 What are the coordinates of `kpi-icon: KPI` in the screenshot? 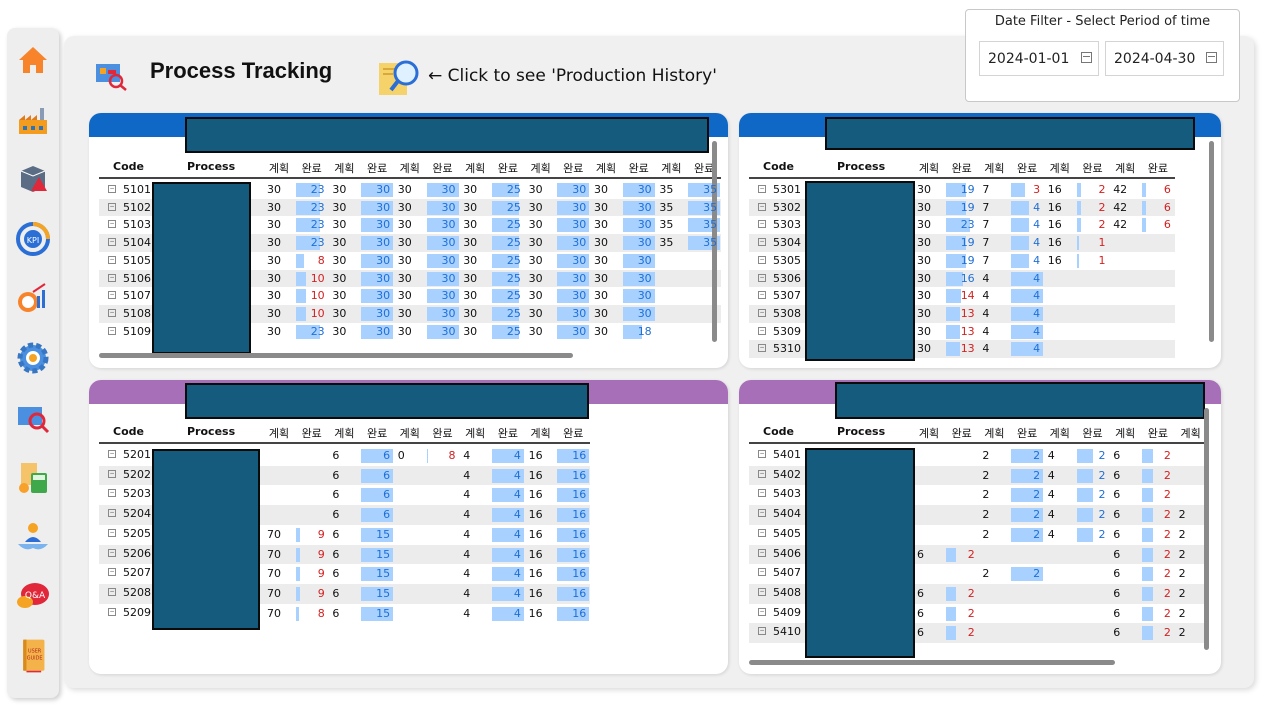 It's located at (33, 239).